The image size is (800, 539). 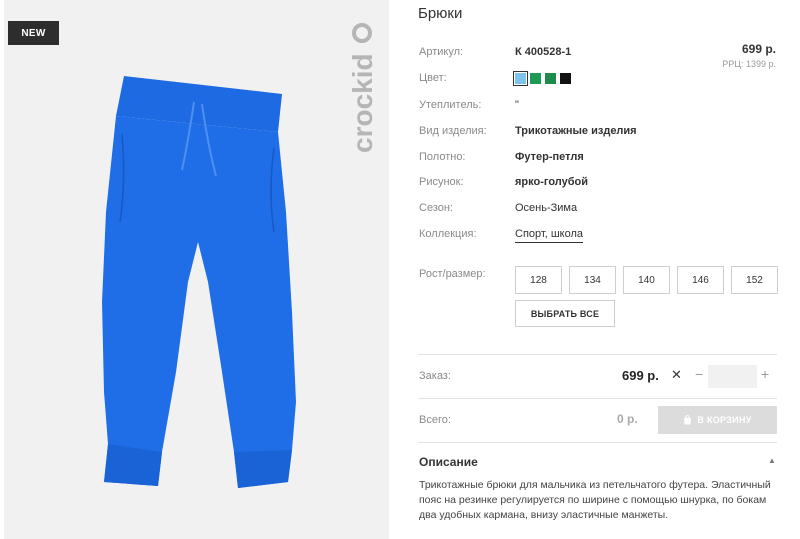 I want to click on total-label: Всего:, so click(x=435, y=420).